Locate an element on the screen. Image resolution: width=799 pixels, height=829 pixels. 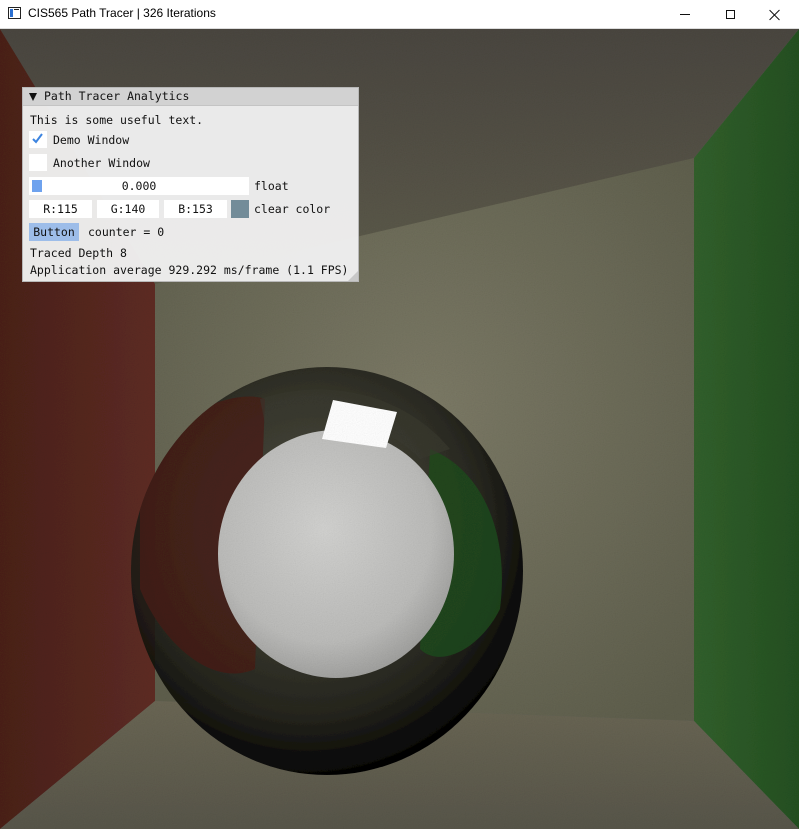
demo-window-checkbox is located at coordinates (38, 139).